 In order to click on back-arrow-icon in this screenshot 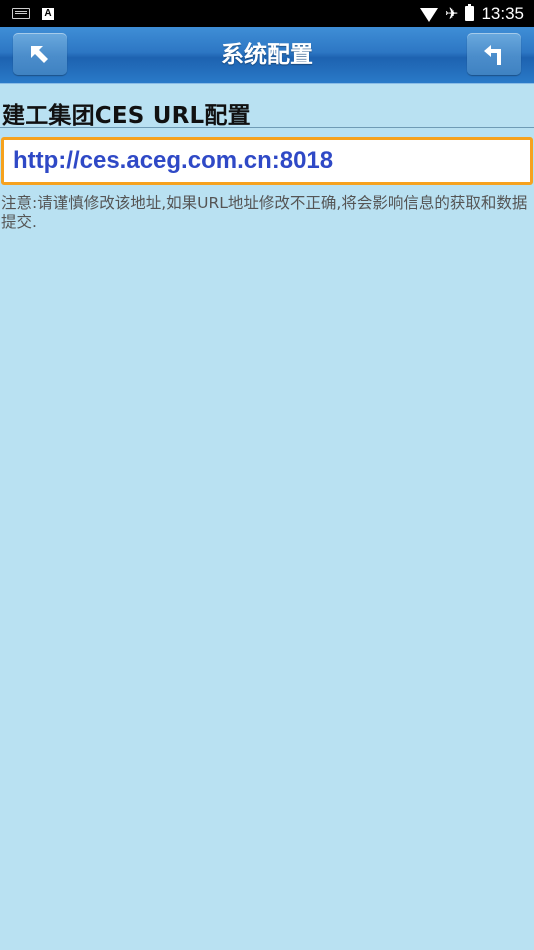, I will do `click(39, 54)`.